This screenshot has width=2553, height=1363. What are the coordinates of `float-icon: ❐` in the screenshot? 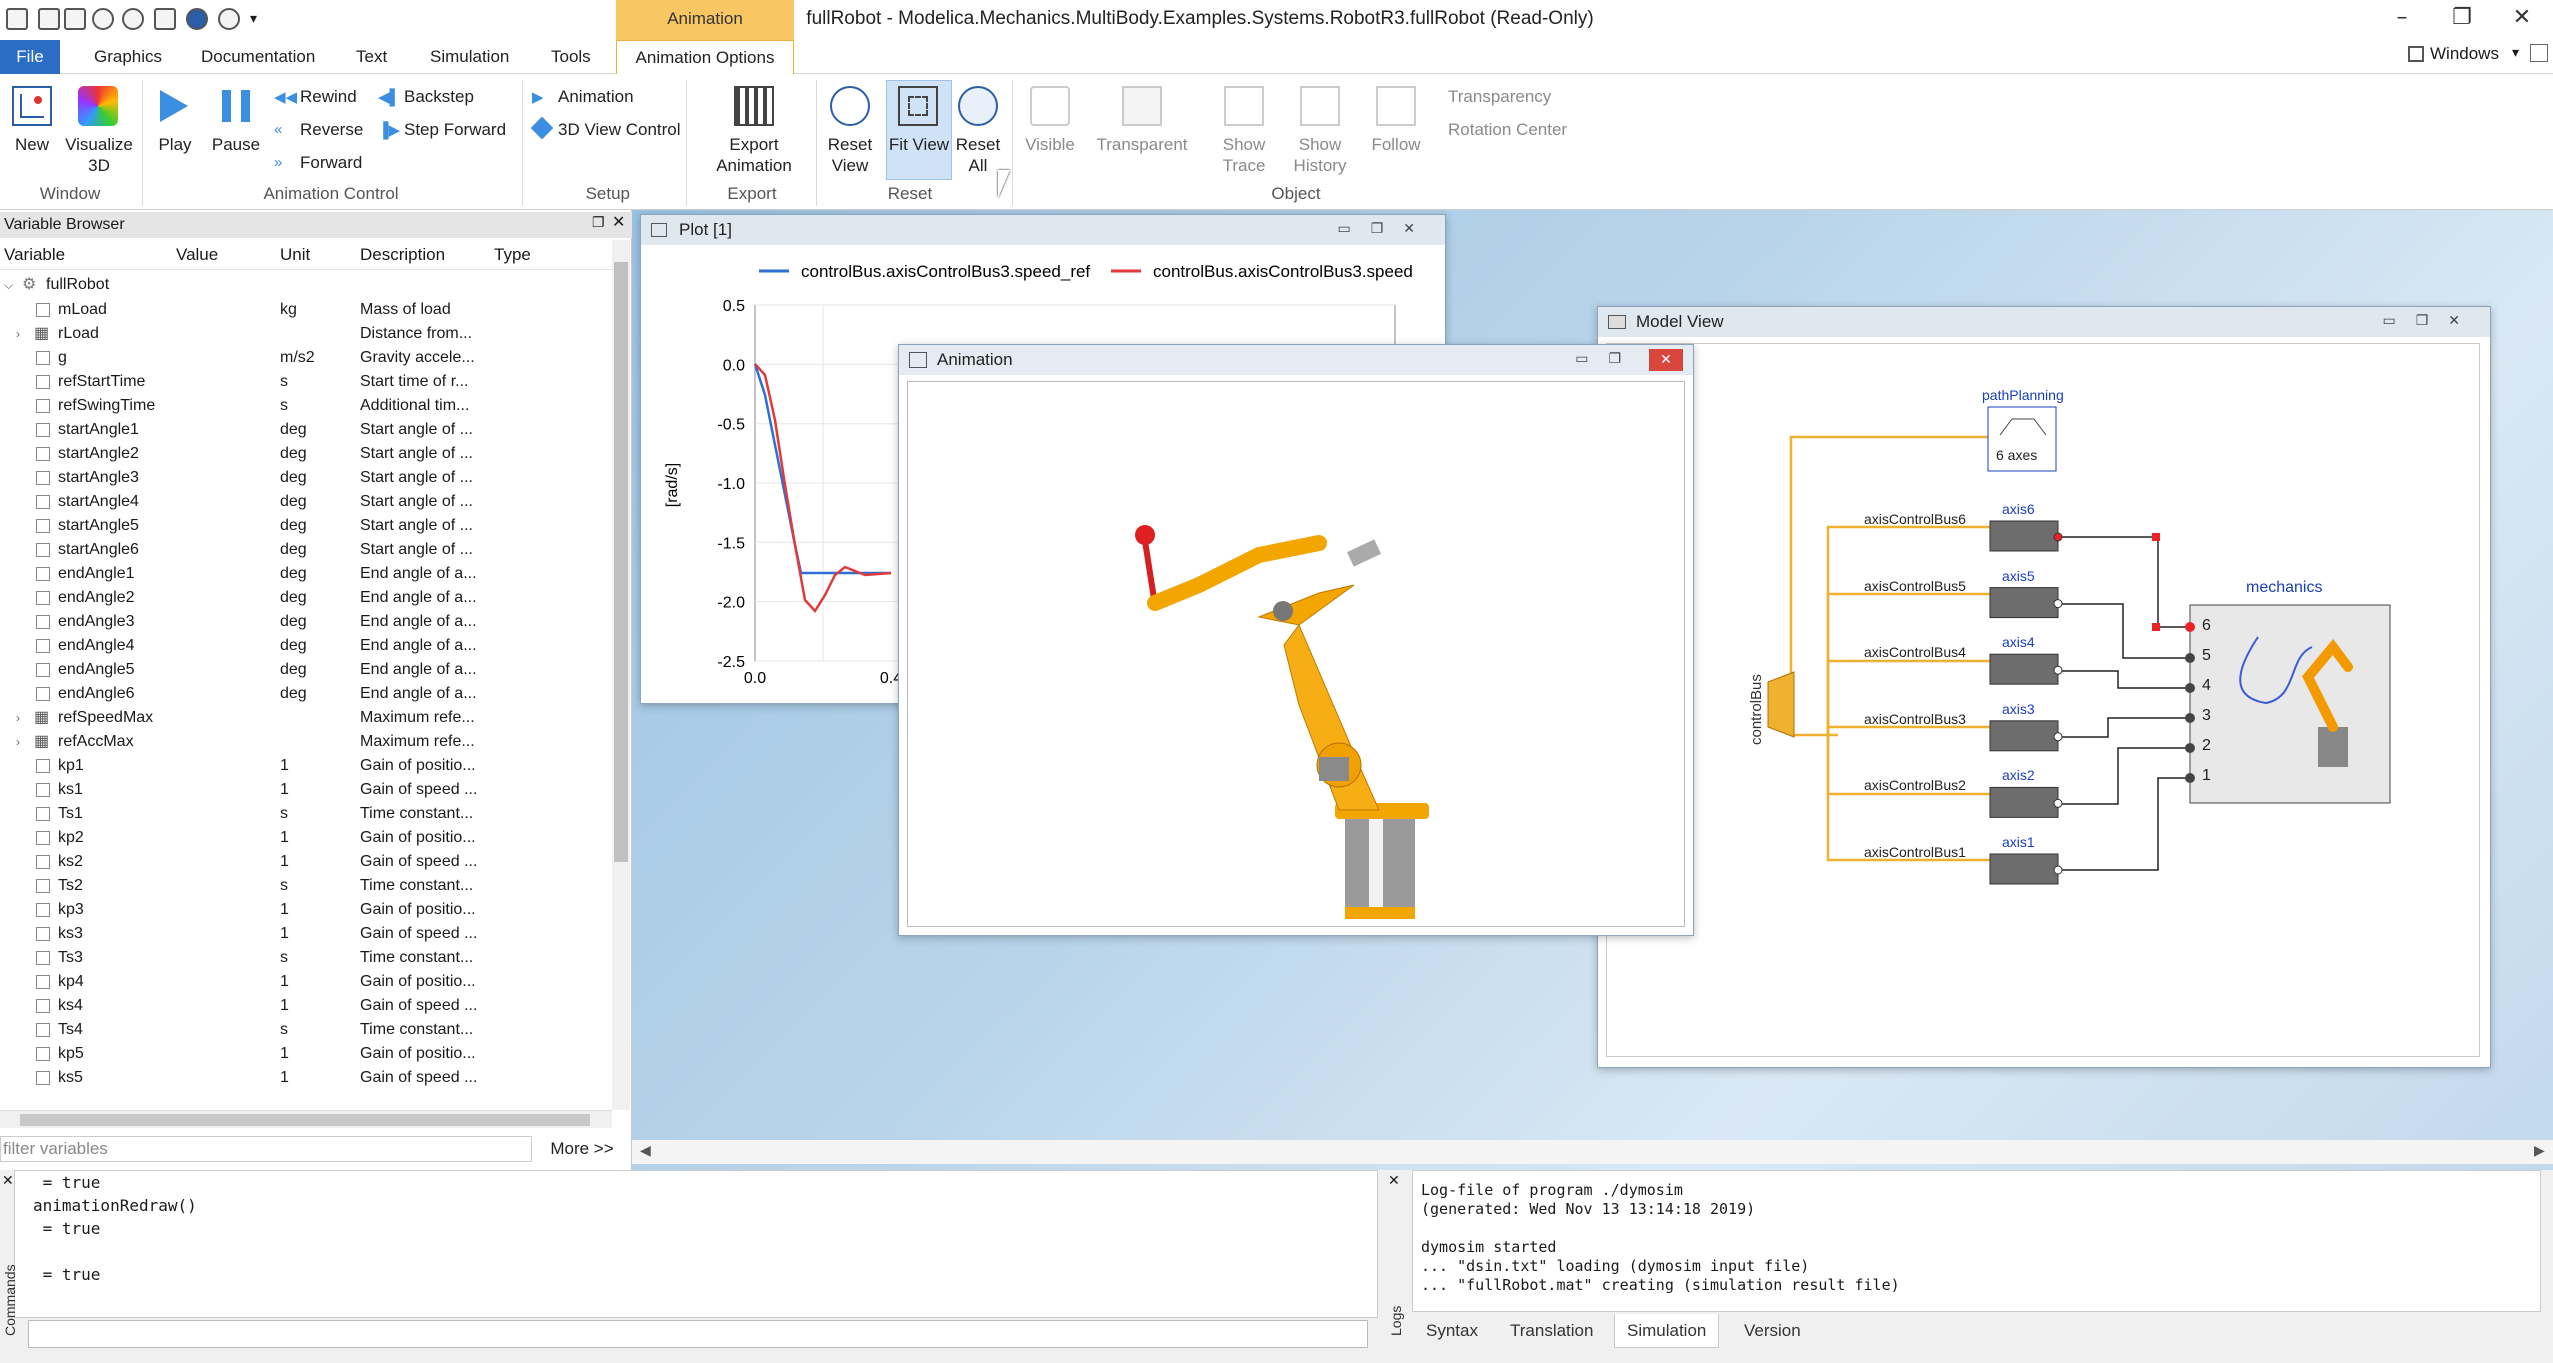 It's located at (598, 222).